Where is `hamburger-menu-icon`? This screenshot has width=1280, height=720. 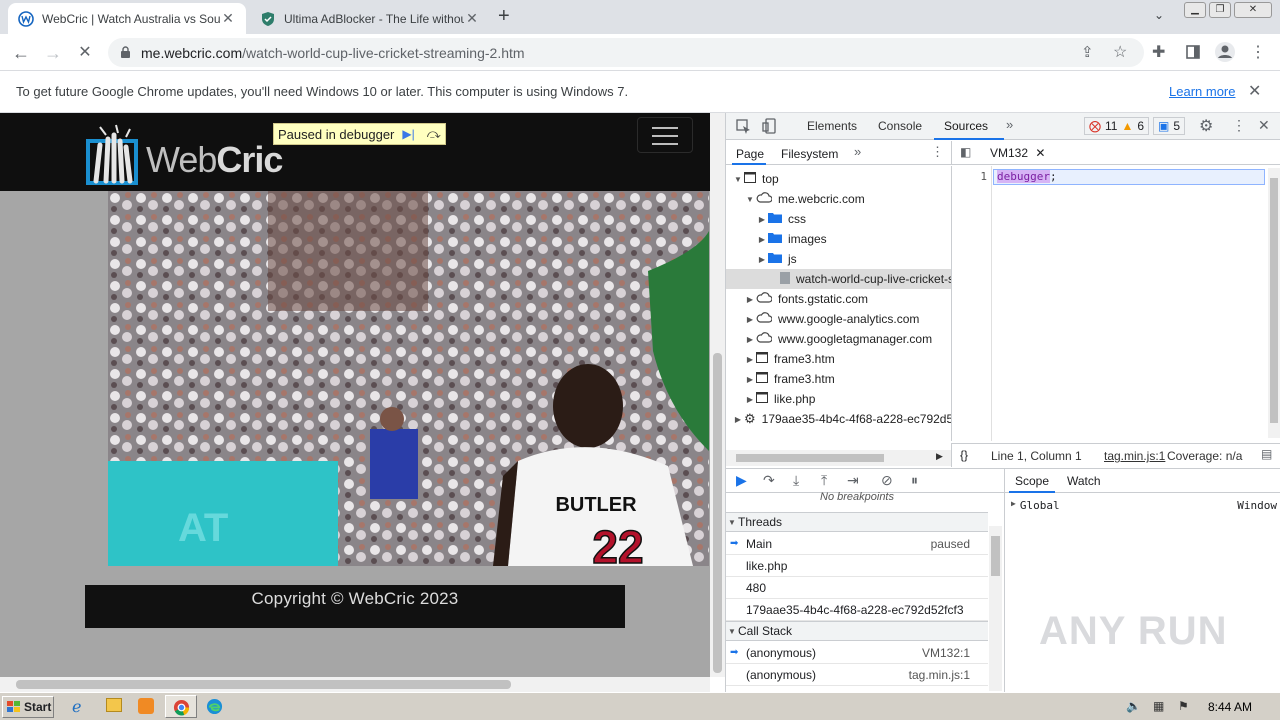
hamburger-menu-icon is located at coordinates (665, 135).